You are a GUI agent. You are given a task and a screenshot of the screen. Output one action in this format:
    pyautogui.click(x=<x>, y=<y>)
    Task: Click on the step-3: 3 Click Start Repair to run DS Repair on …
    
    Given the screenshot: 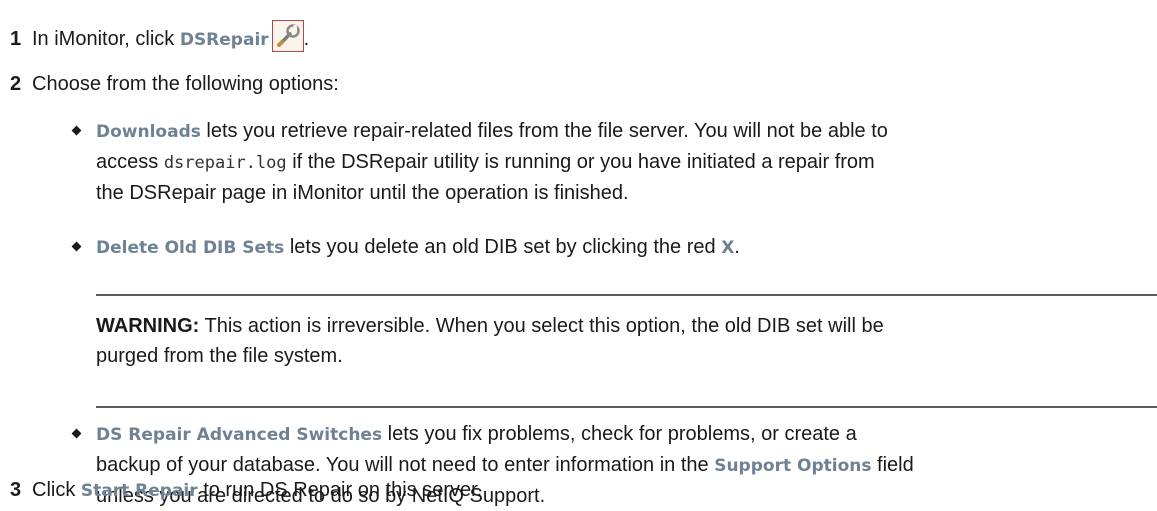 What is the action you would take?
    pyautogui.click(x=246, y=490)
    